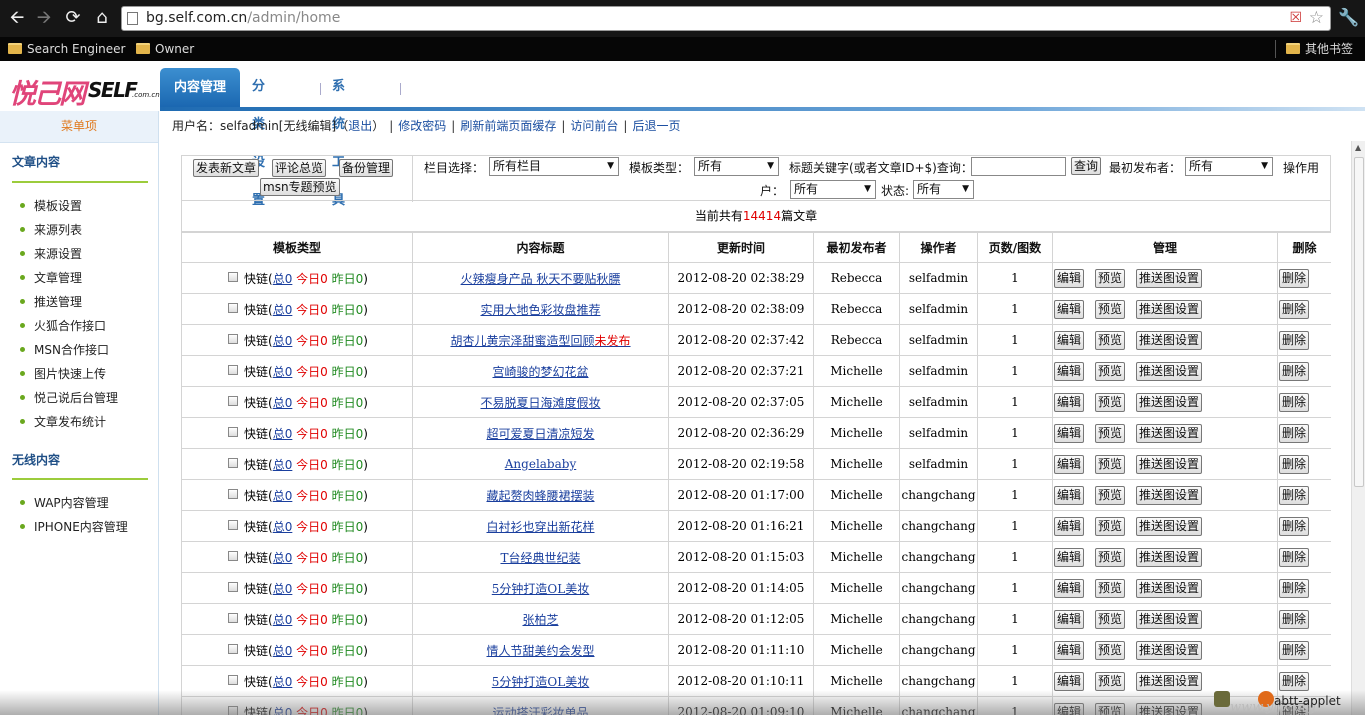 Image resolution: width=1365 pixels, height=715 pixels. I want to click on back-icon: 🡨, so click(17, 18).